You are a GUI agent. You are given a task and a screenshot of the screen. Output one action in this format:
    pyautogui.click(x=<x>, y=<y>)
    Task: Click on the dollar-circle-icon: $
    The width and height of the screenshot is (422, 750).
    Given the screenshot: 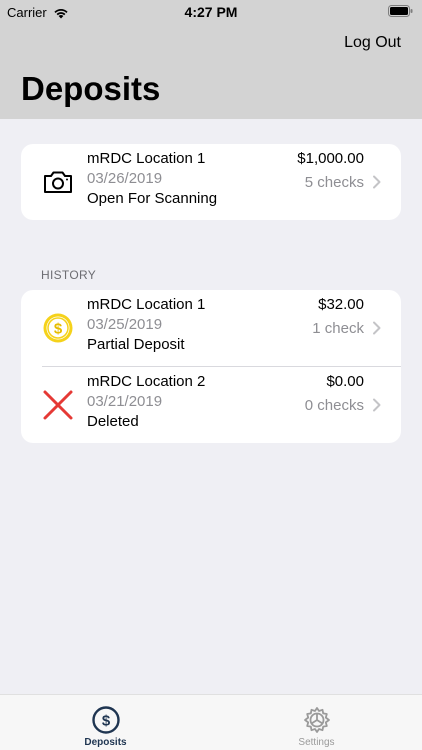 What is the action you would take?
    pyautogui.click(x=106, y=720)
    